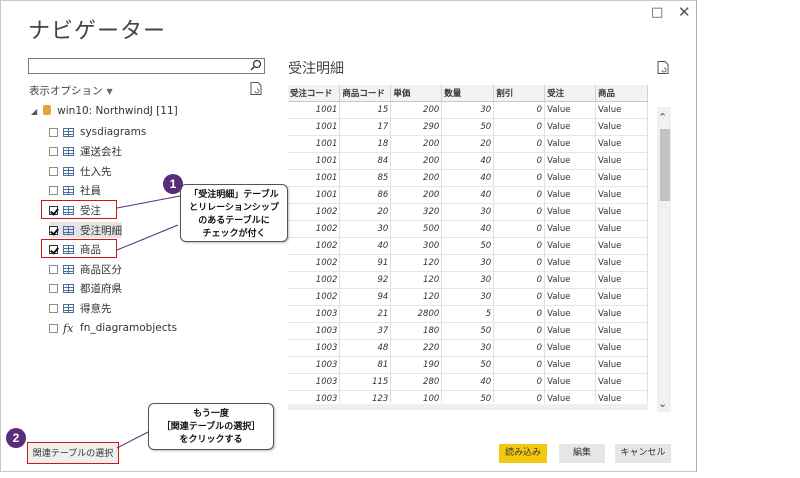  What do you see at coordinates (211, 414) in the screenshot?
I see `callout2-line: もう一度` at bounding box center [211, 414].